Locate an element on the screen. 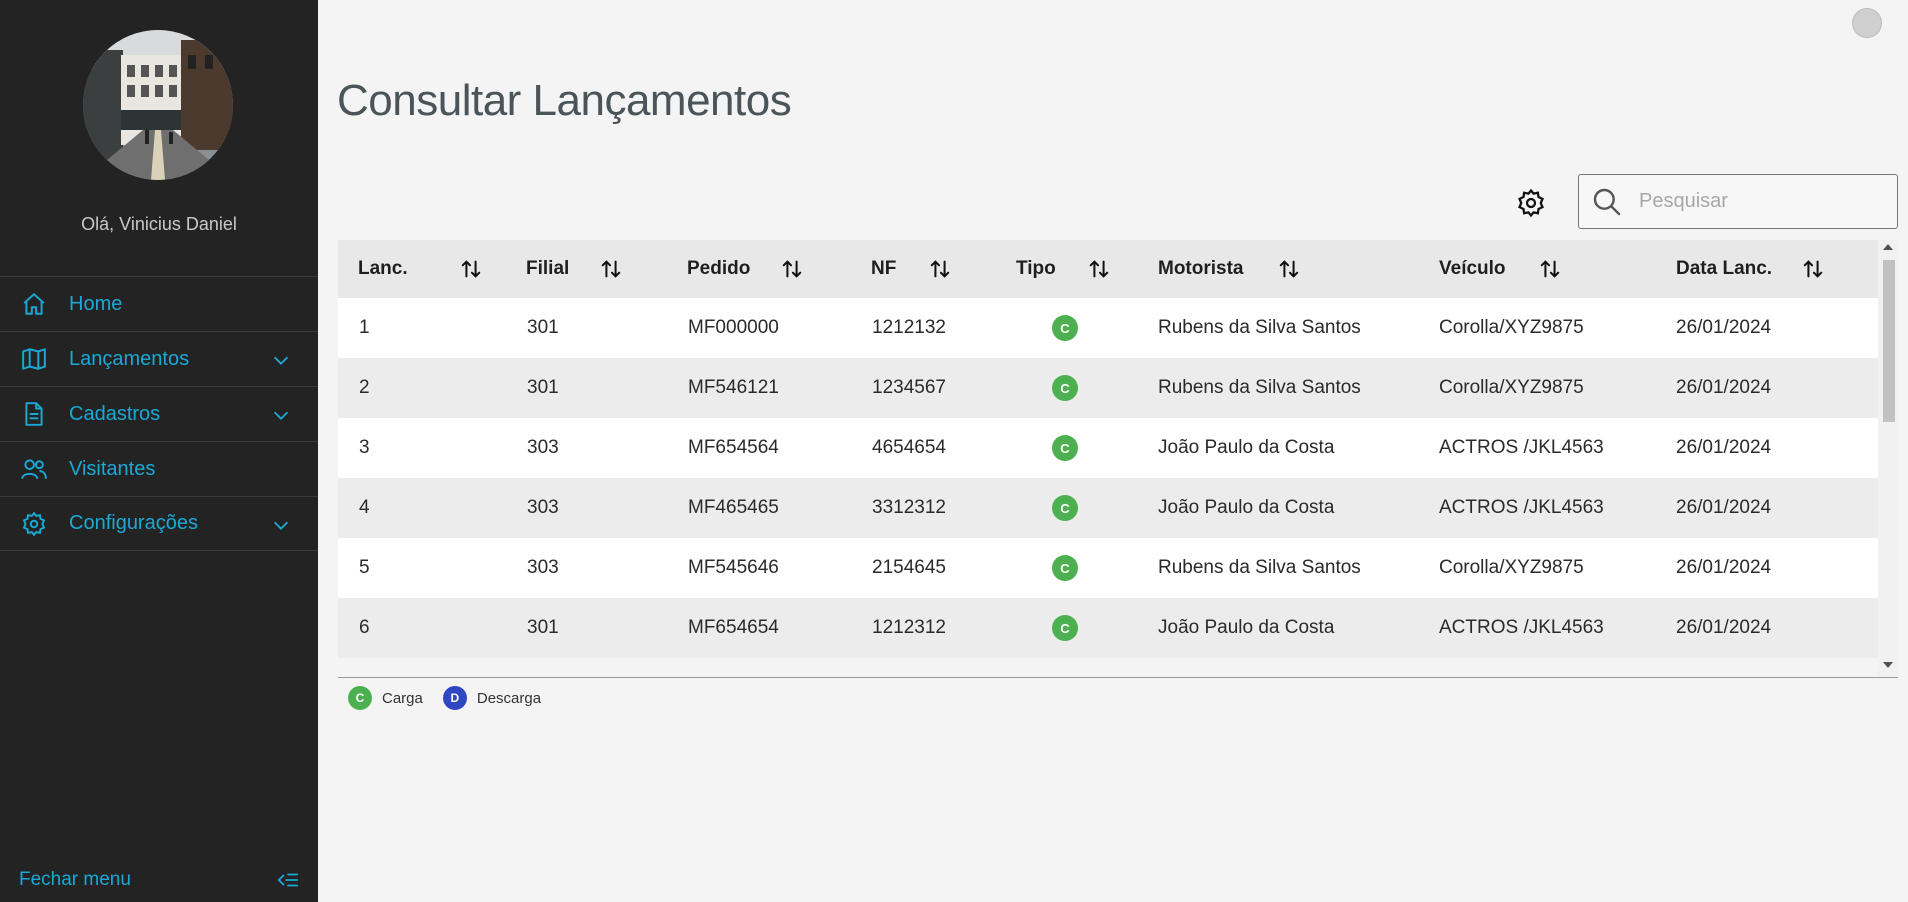  legend-badge-descarga: D is located at coordinates (454, 698).